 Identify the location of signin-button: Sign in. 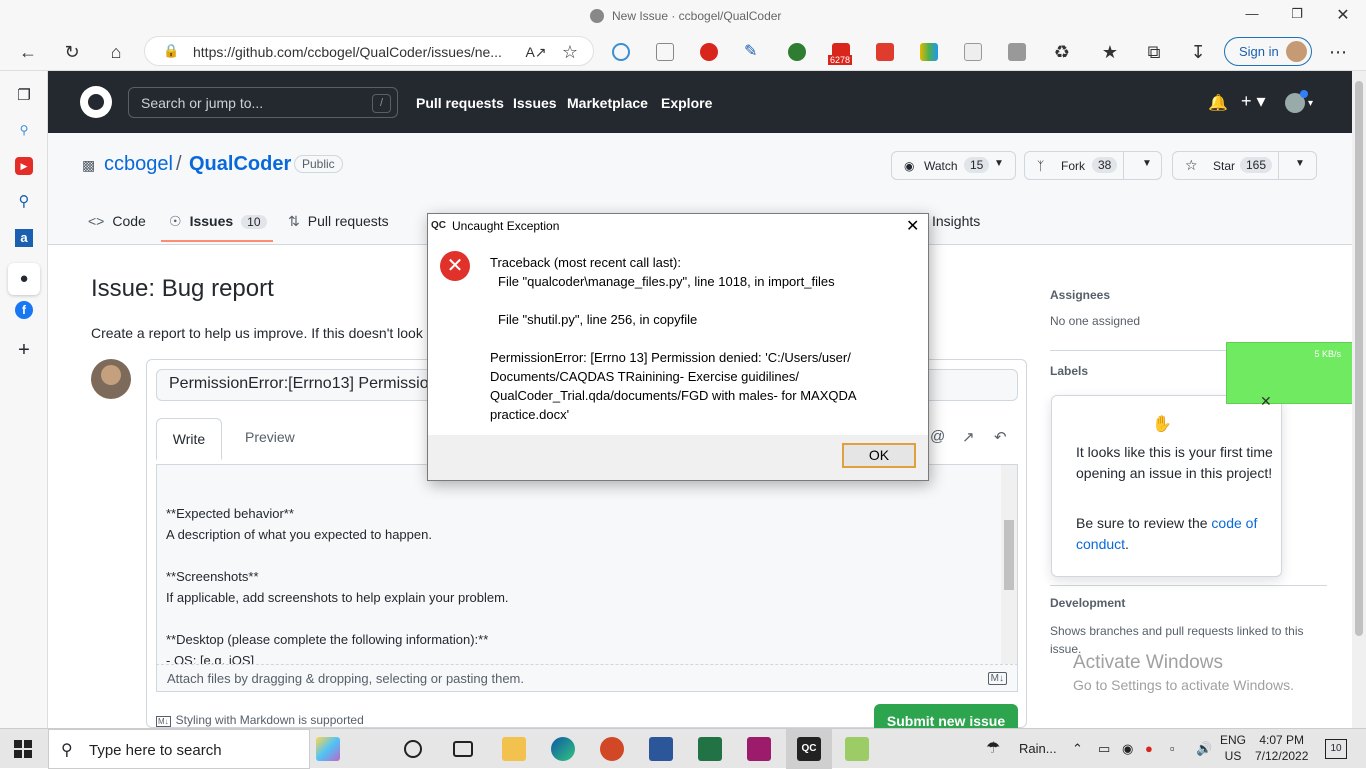
(1268, 51).